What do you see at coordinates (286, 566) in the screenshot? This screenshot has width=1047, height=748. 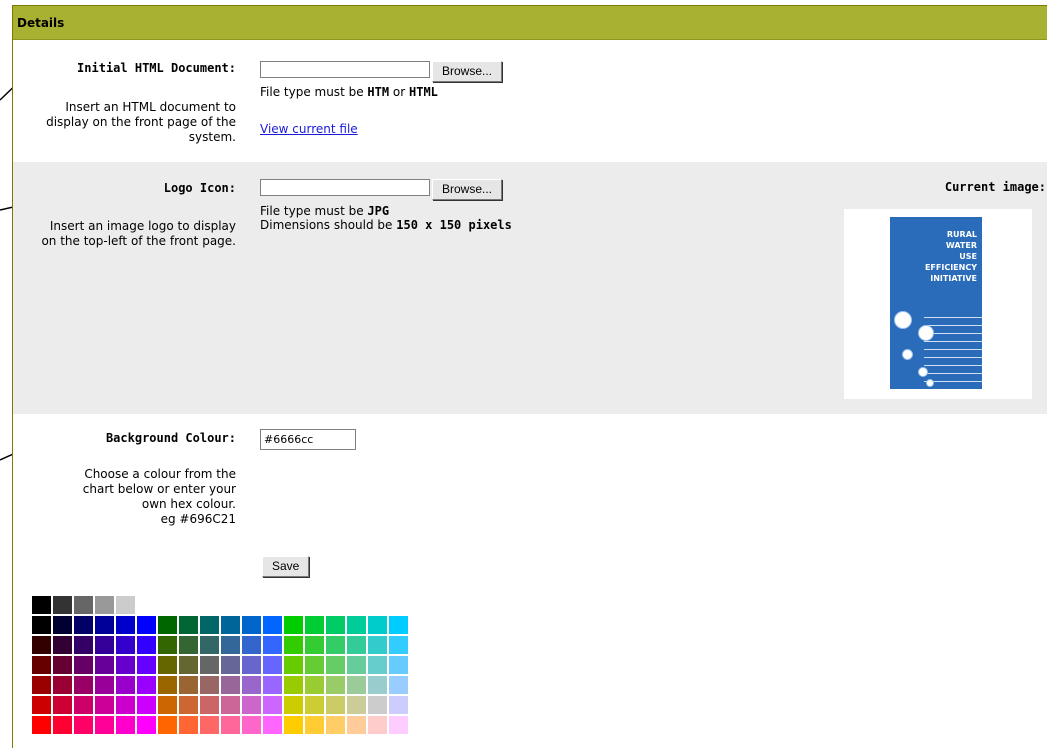 I see `save-button: Save` at bounding box center [286, 566].